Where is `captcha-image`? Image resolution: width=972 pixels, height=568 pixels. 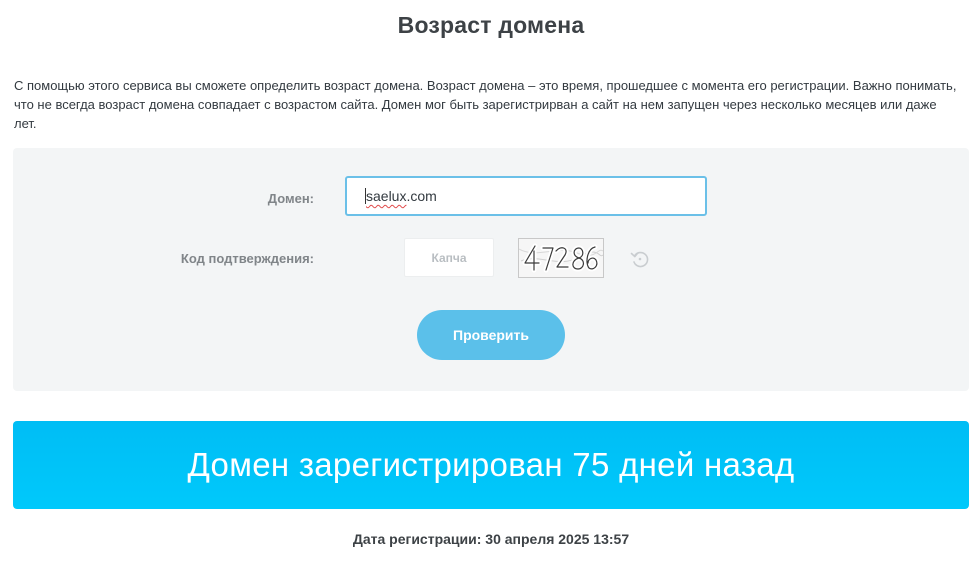 captcha-image is located at coordinates (561, 258).